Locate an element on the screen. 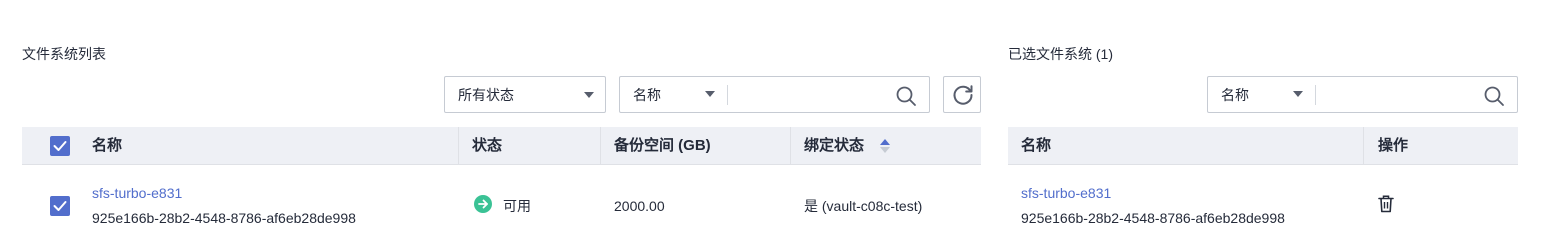  backup-space-value: 2000.00 is located at coordinates (639, 206).